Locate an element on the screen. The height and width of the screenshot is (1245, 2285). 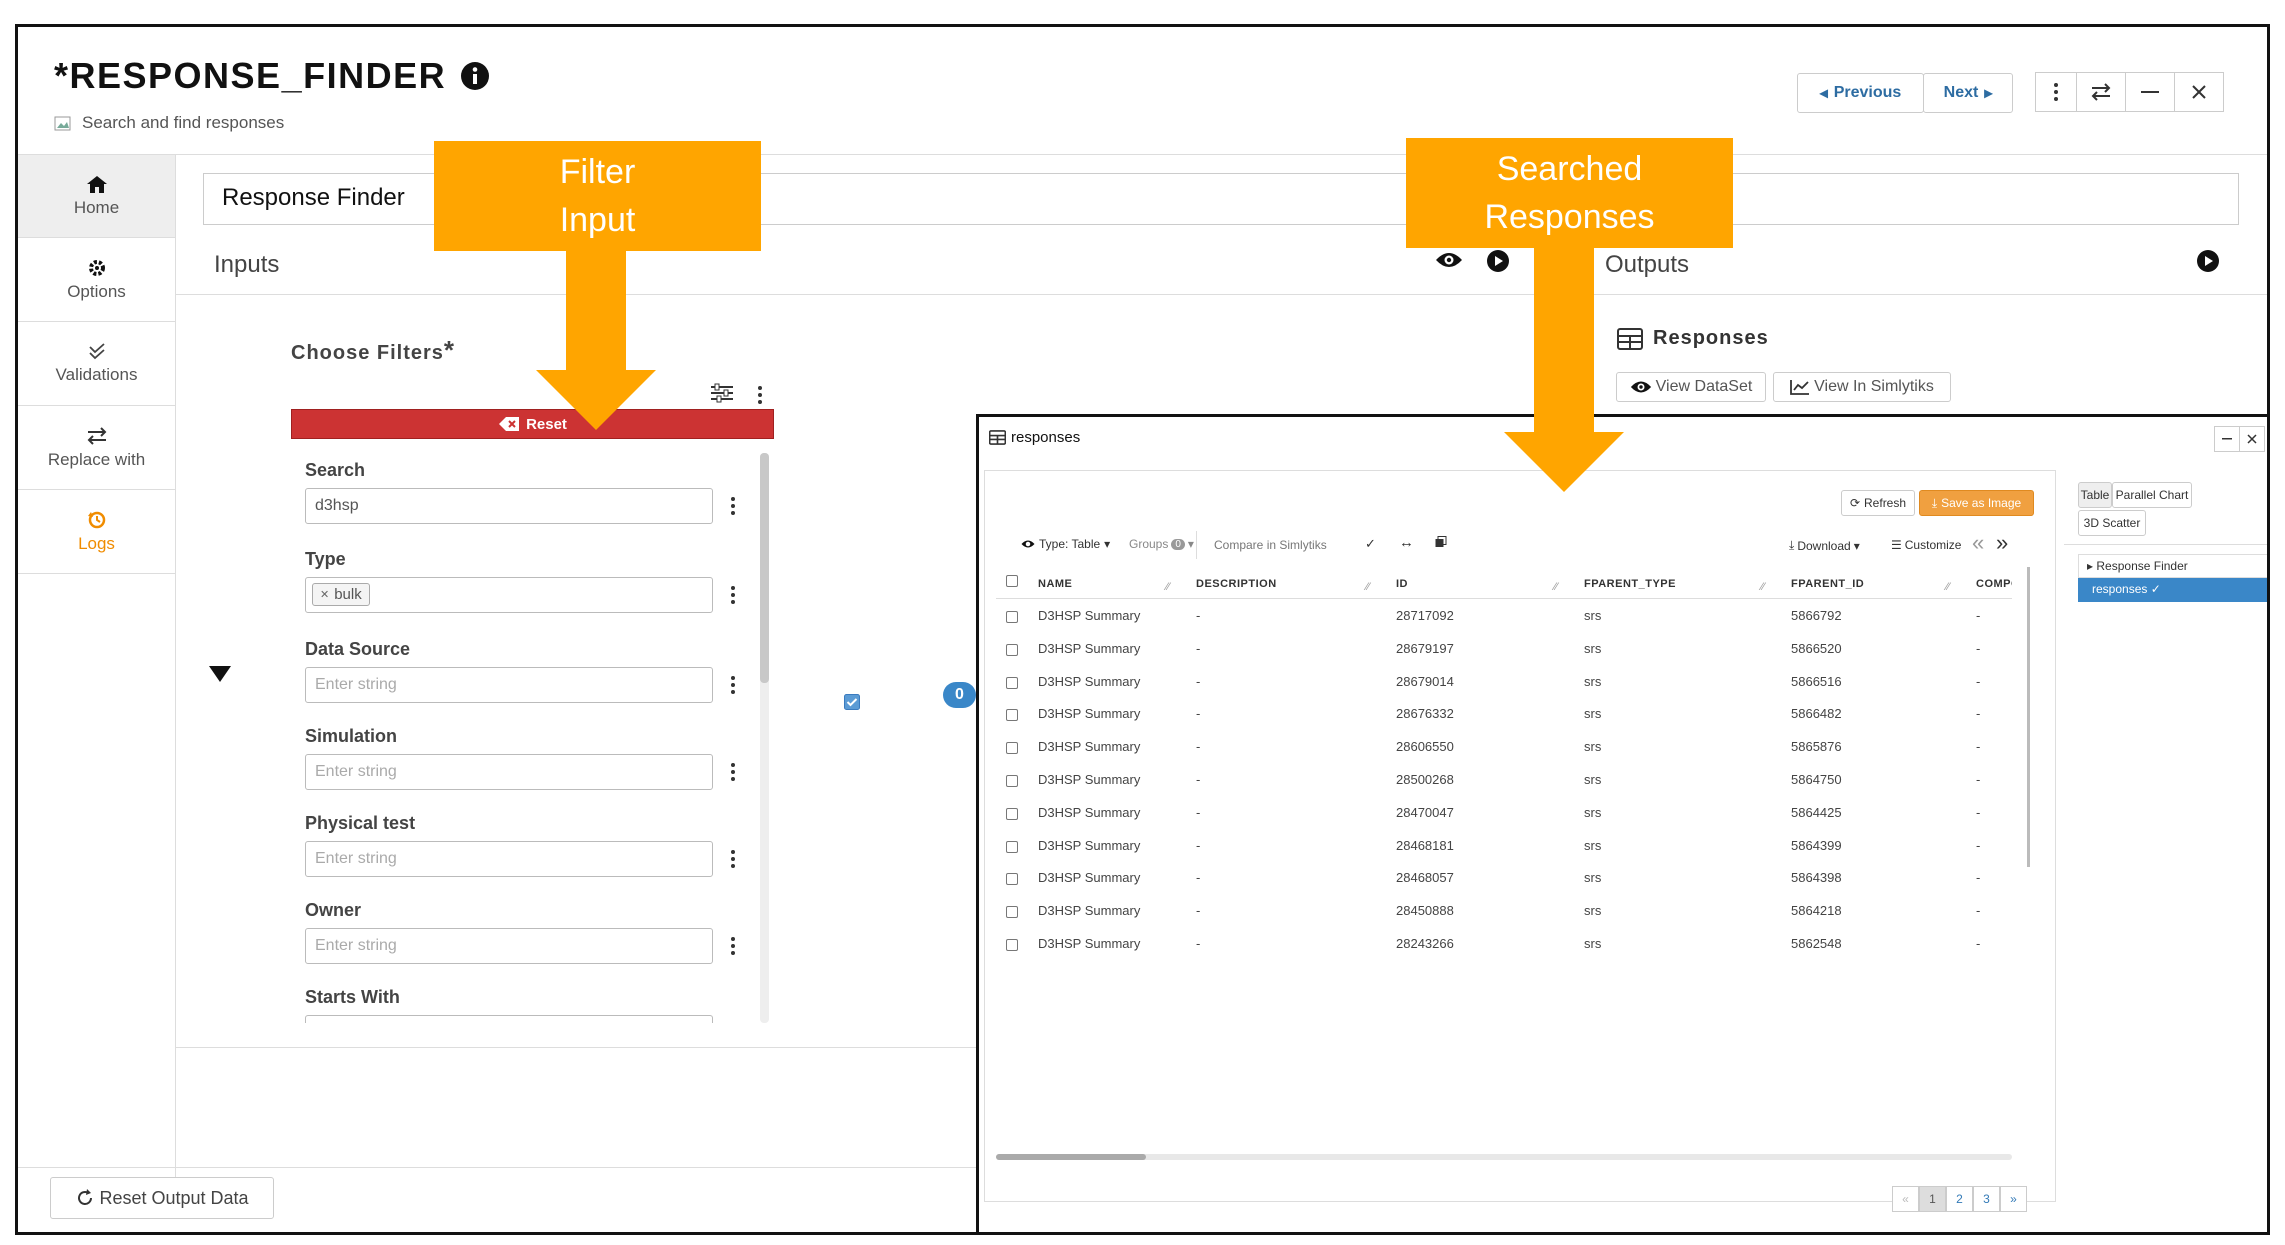
refresh-button: ⟳ Refresh is located at coordinates (1878, 503).